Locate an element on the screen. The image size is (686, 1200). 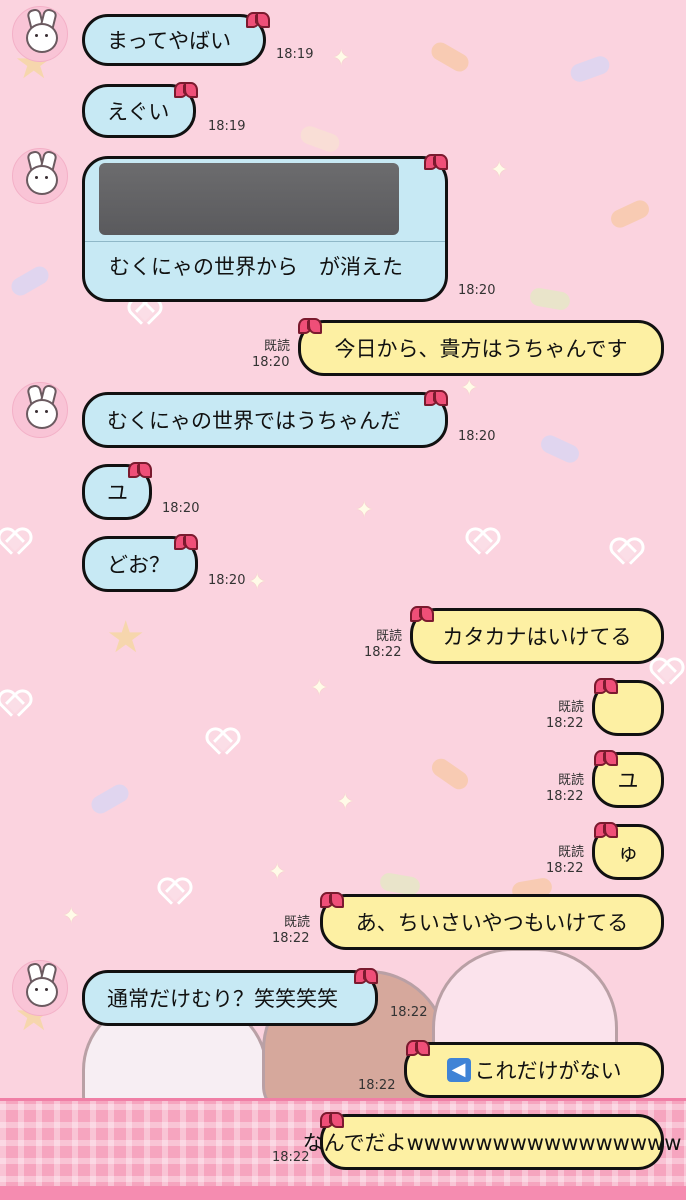
outgoing-message-bubble: カタカナはいけてる is located at coordinates (537, 636).